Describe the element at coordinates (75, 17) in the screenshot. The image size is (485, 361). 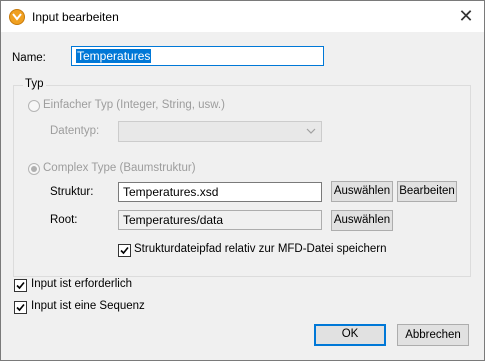
I see `window-title: Input bearbeiten` at that location.